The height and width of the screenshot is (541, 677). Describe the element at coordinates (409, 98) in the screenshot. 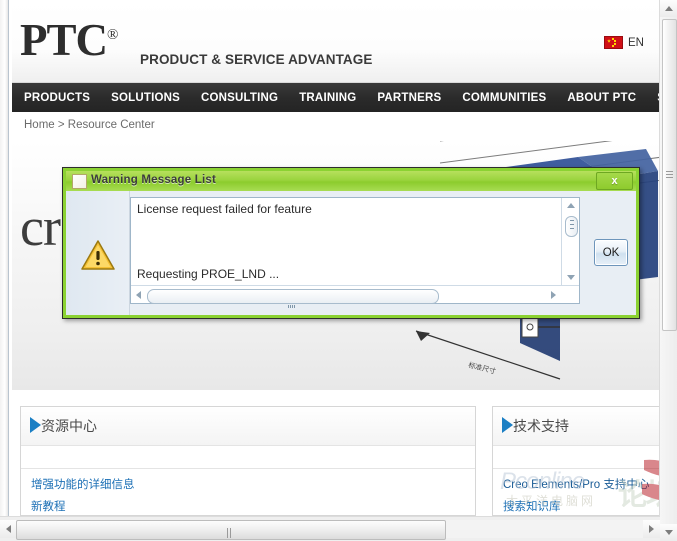

I see `nav-item-partners: PARTNERS` at that location.